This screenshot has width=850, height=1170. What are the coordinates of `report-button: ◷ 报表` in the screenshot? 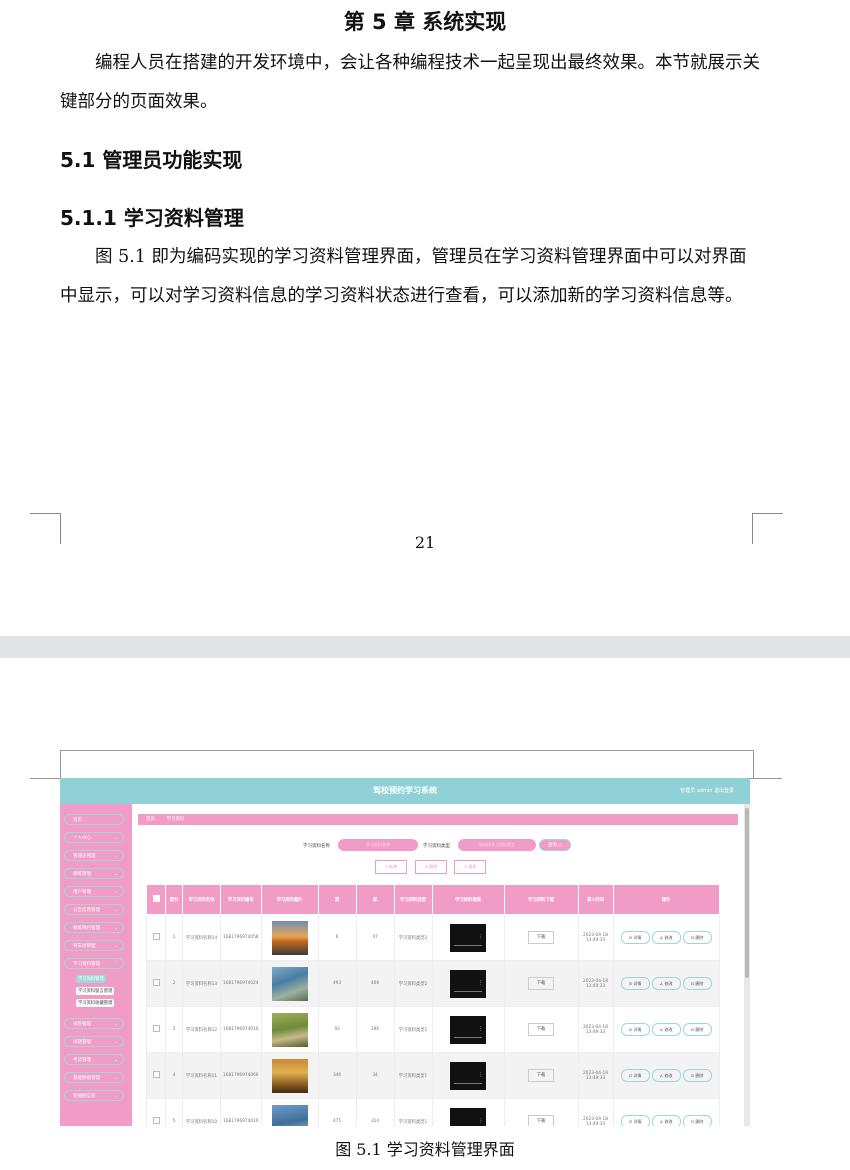 It's located at (470, 867).